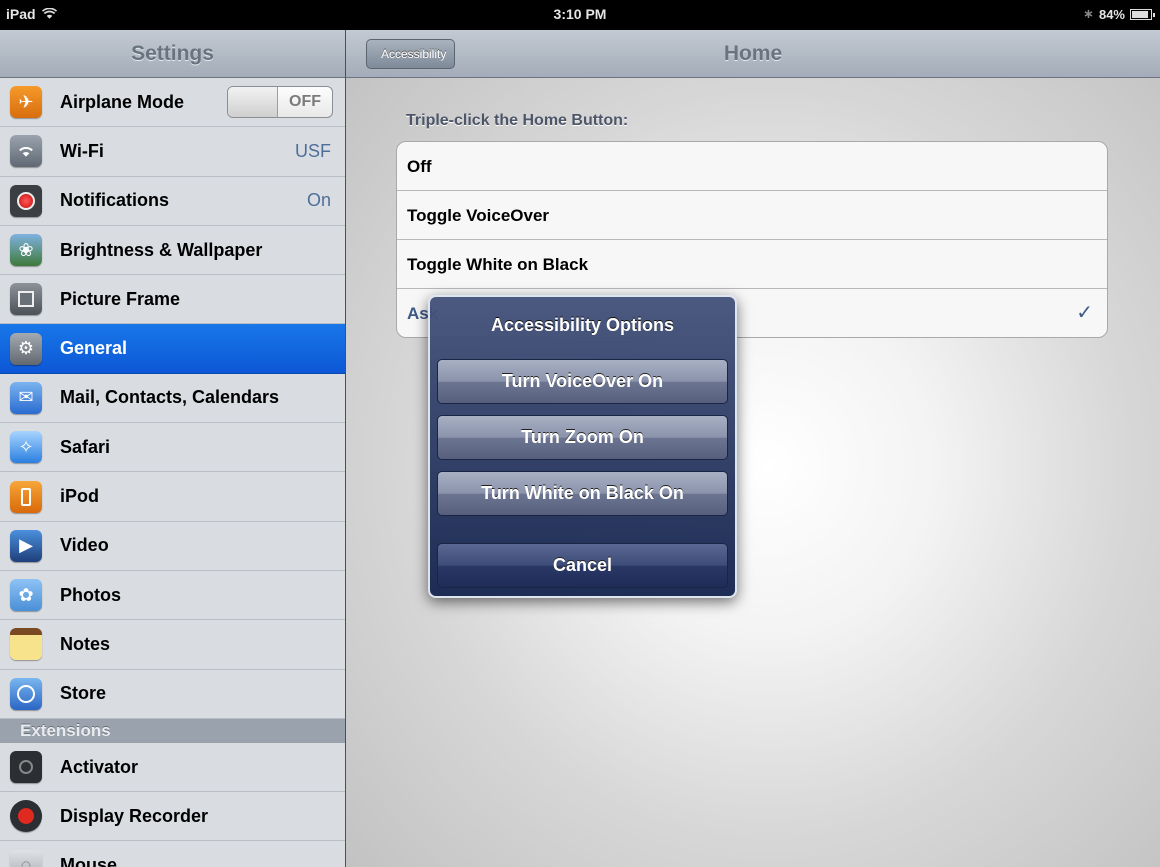  Describe the element at coordinates (26, 151) in the screenshot. I see `wifi-icon` at that location.